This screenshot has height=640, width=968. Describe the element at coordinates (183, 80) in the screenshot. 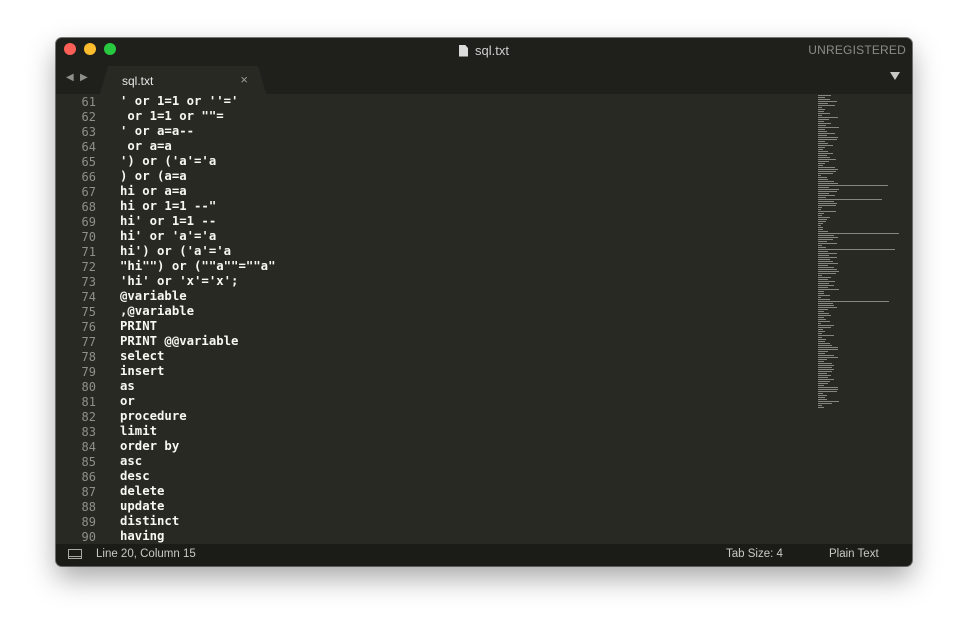

I see `tab-sql-txt: sql.txt ×` at that location.